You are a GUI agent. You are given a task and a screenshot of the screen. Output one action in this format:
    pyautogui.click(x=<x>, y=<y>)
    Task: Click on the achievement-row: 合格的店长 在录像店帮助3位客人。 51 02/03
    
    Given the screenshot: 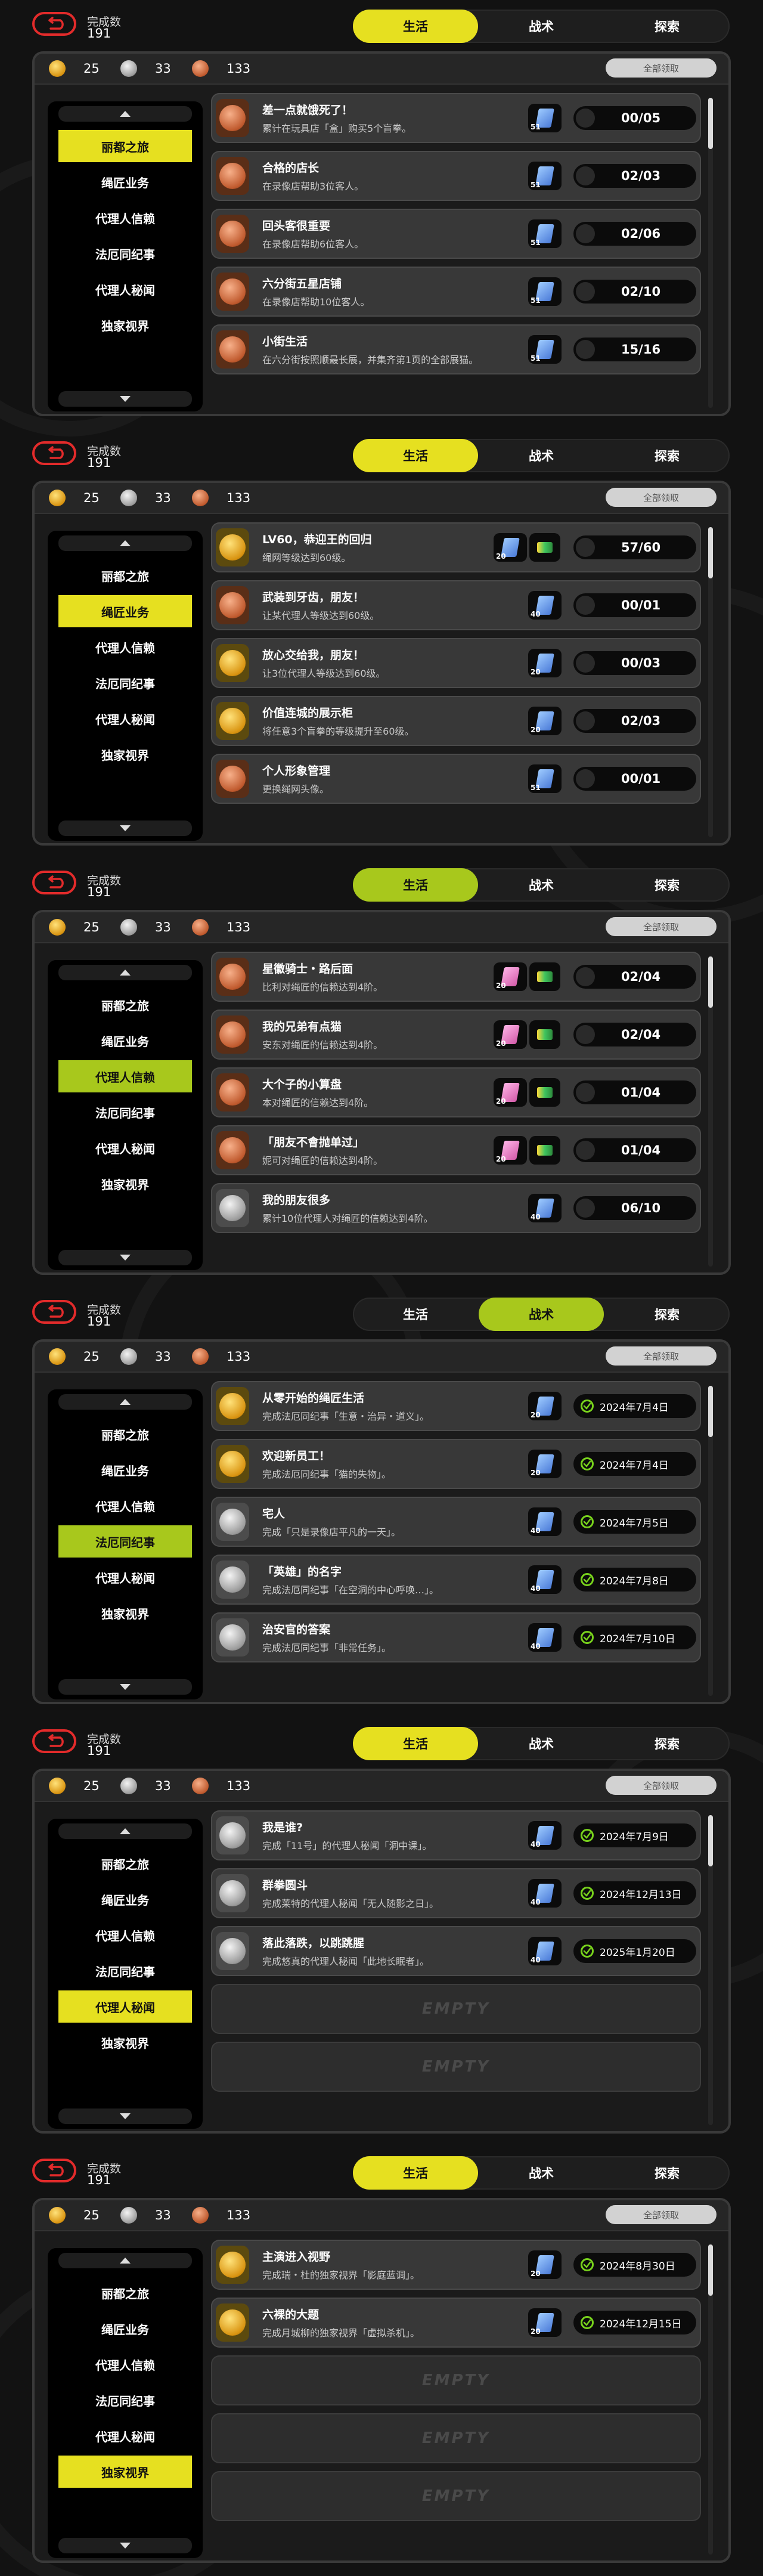 What is the action you would take?
    pyautogui.click(x=456, y=176)
    